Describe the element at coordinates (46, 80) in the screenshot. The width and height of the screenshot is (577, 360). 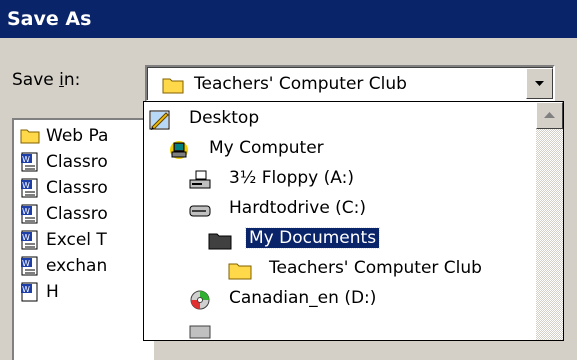
I see `save-in-label: Save in:` at that location.